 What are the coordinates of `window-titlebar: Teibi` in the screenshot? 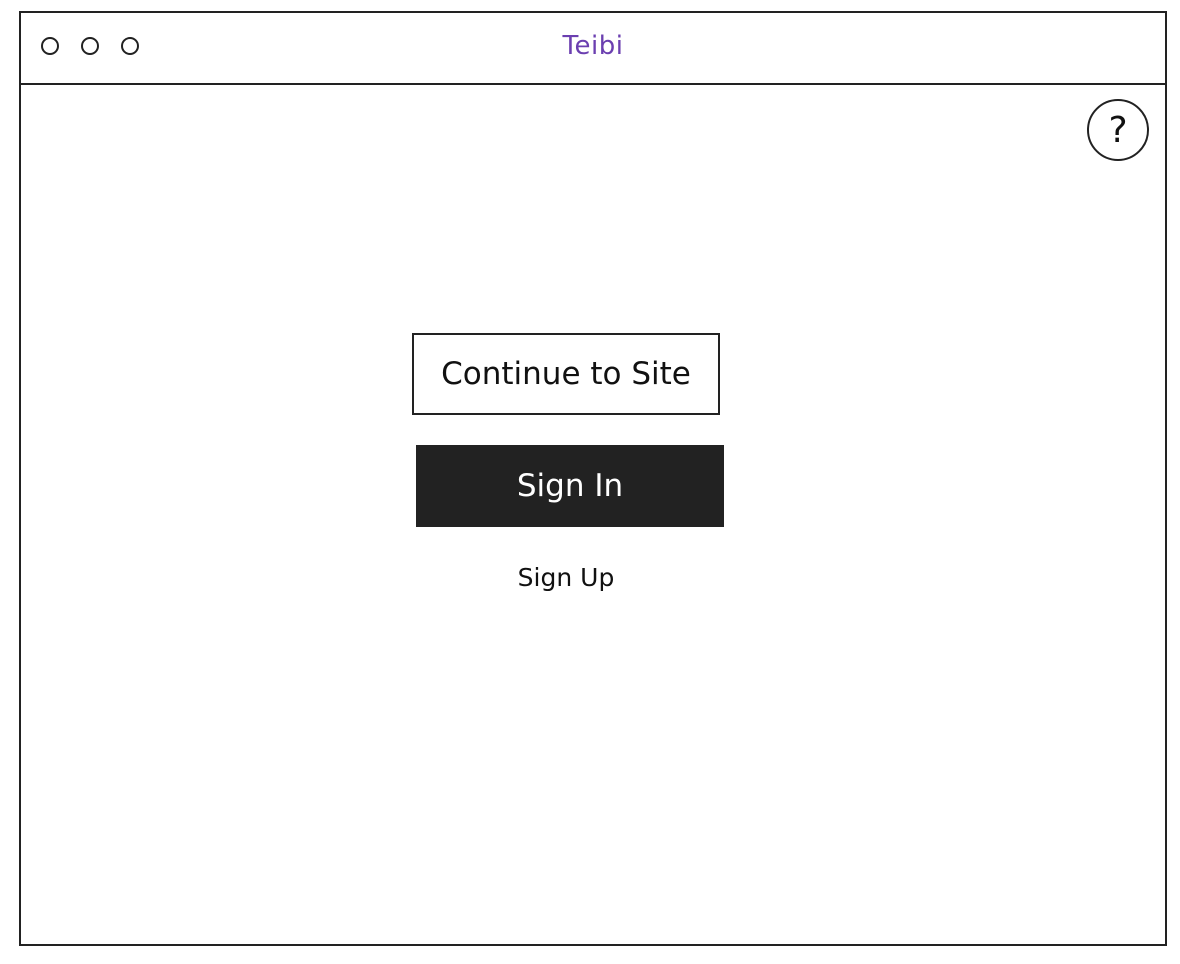 It's located at (593, 49).